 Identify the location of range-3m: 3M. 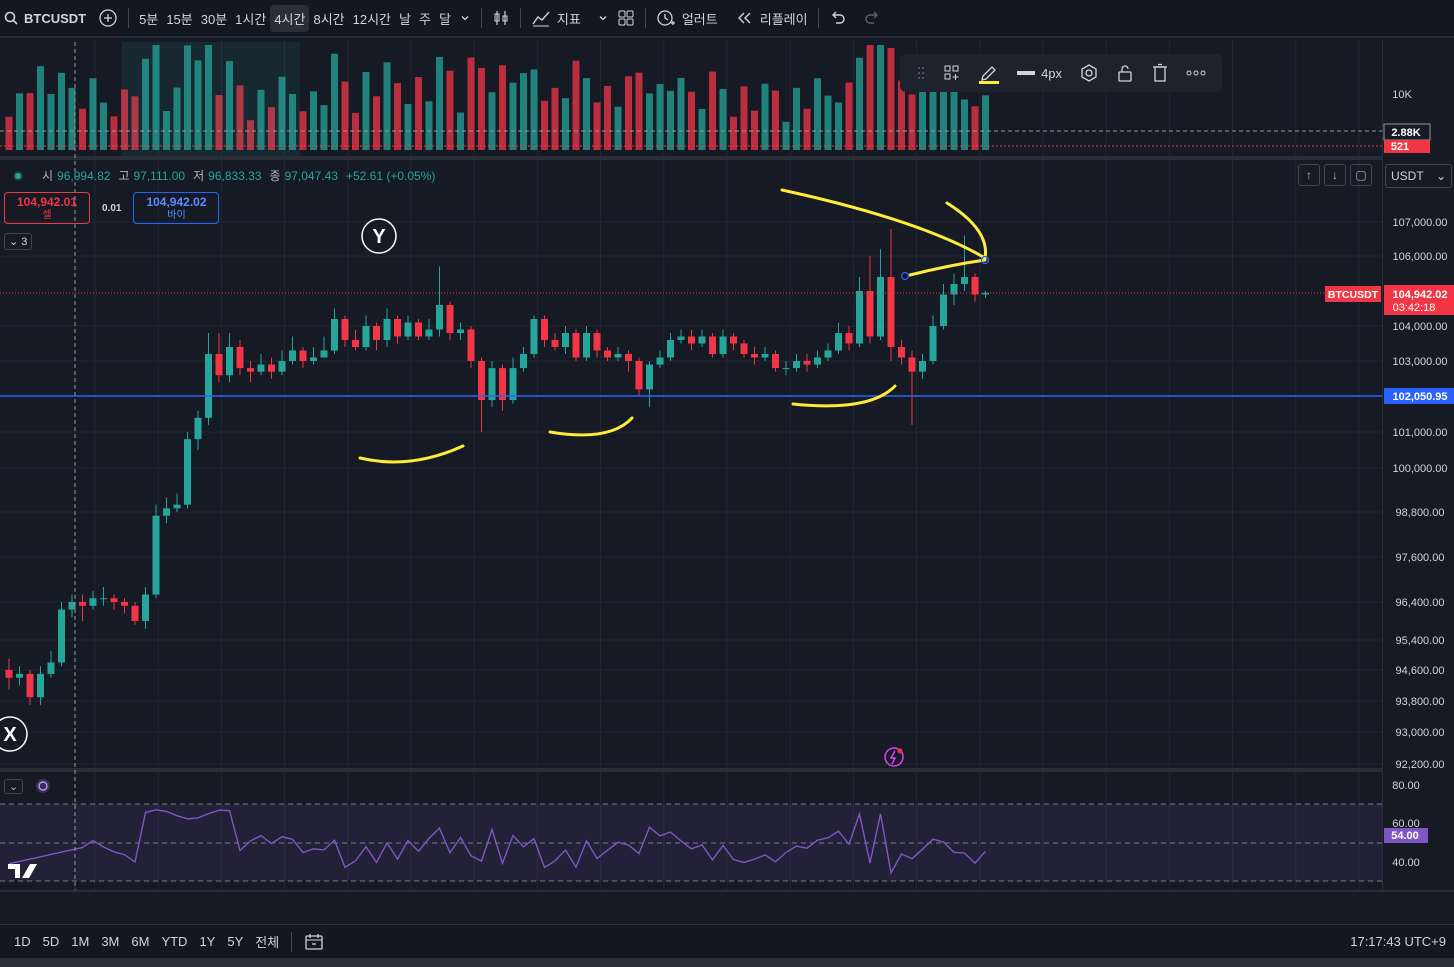
(110, 941).